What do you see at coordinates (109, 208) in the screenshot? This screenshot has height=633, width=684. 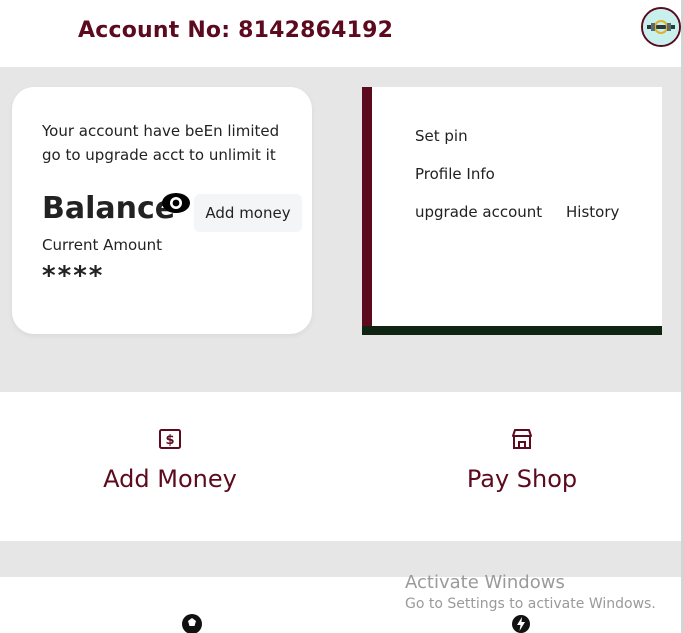 I see `balance-heading: Balance` at bounding box center [109, 208].